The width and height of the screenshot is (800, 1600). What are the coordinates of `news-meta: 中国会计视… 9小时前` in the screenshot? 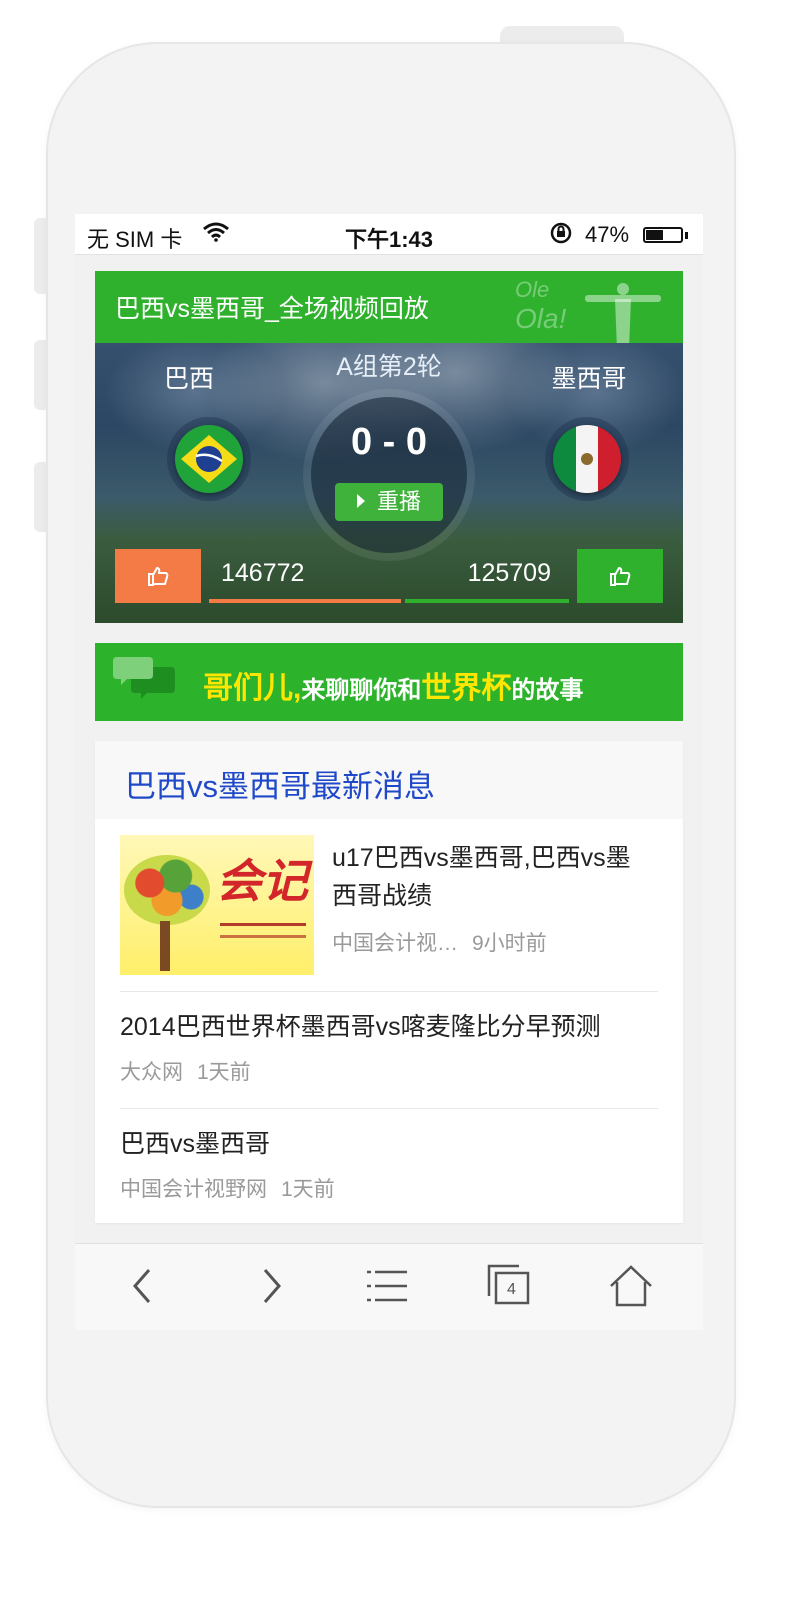 It's located at (439, 942).